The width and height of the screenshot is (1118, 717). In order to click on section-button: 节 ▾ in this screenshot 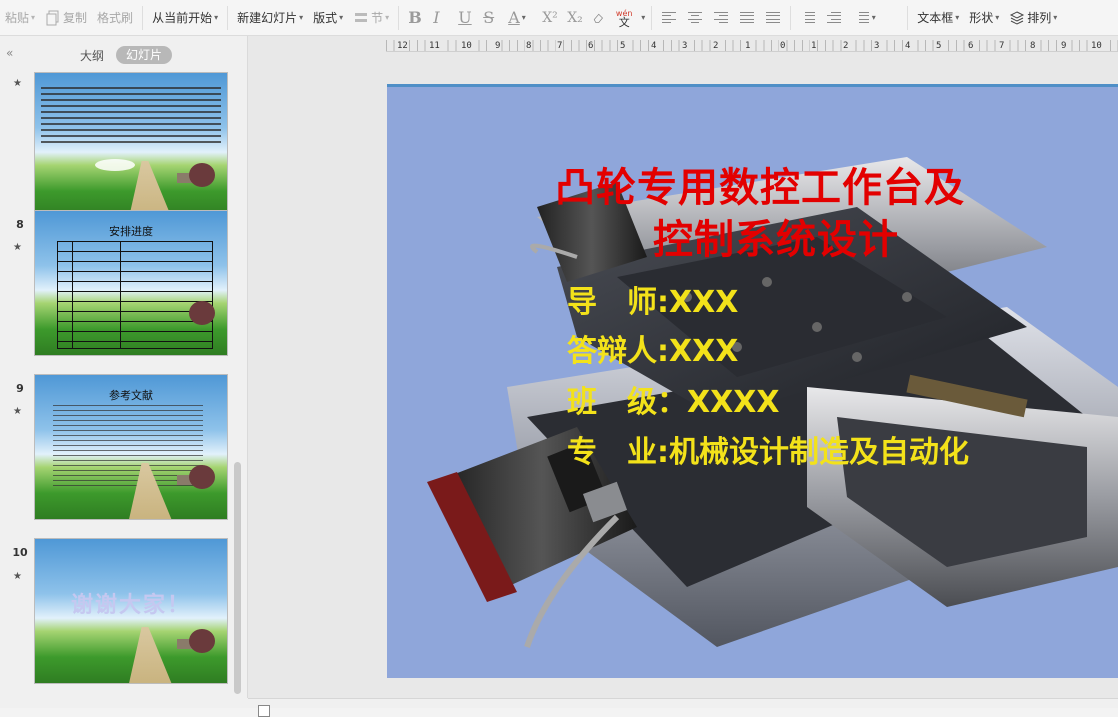, I will do `click(371, 18)`.